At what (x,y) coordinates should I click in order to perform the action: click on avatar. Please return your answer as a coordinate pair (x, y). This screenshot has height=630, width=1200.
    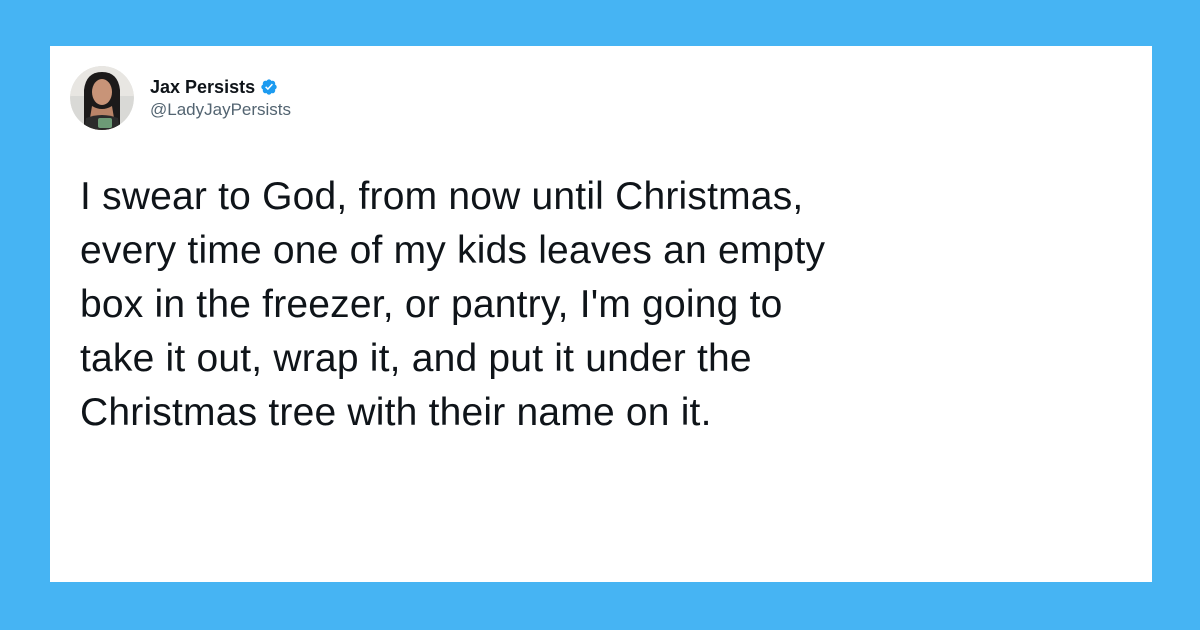
    Looking at the image, I should click on (102, 98).